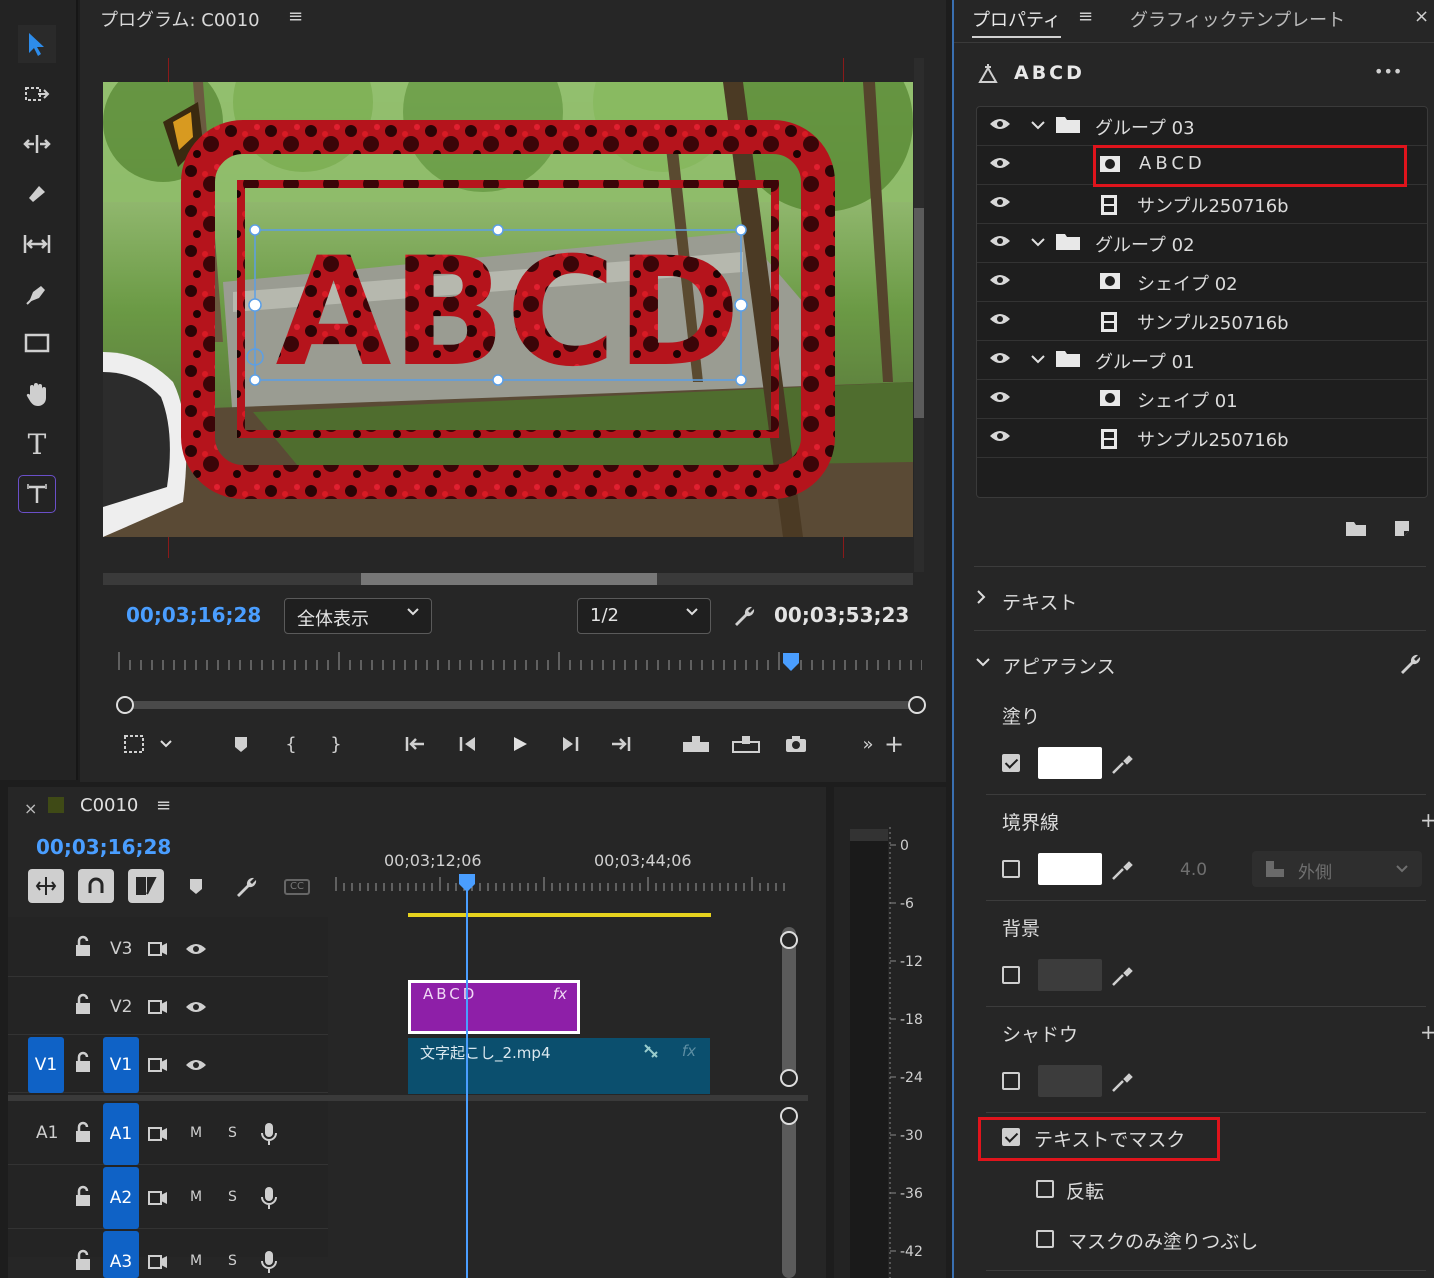 The width and height of the screenshot is (1434, 1278). Describe the element at coordinates (416, 744) in the screenshot. I see `go-to-in-icon` at that location.